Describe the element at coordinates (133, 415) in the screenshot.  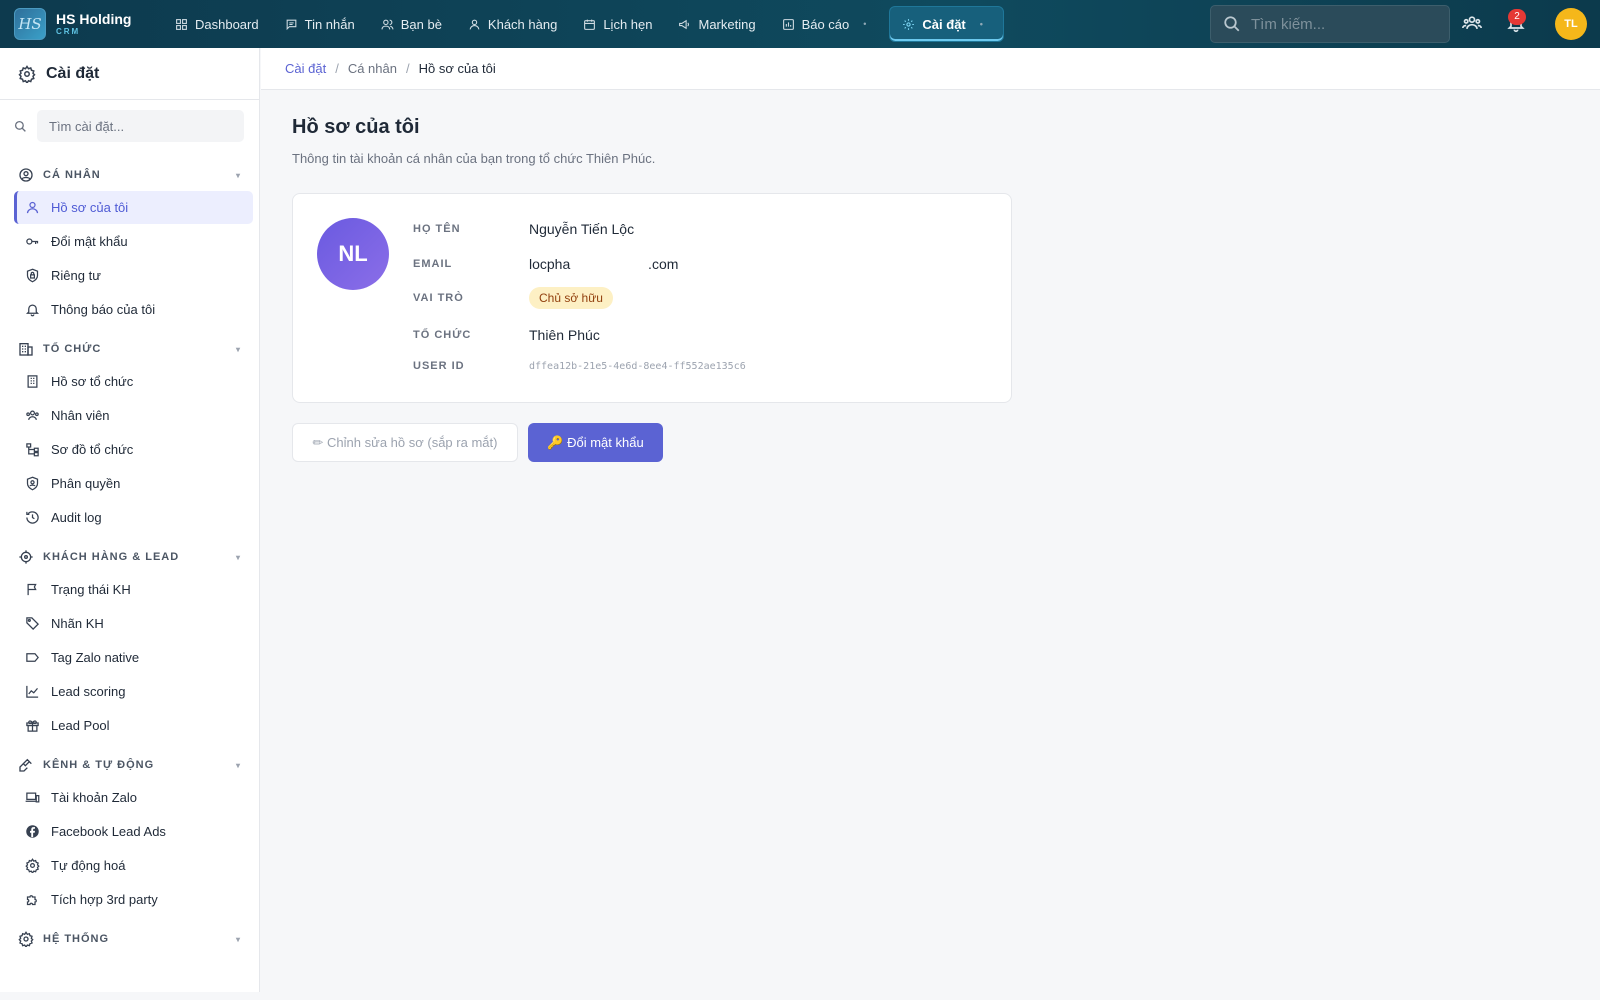
I see `sidebar-item-staff: Nhân viên` at that location.